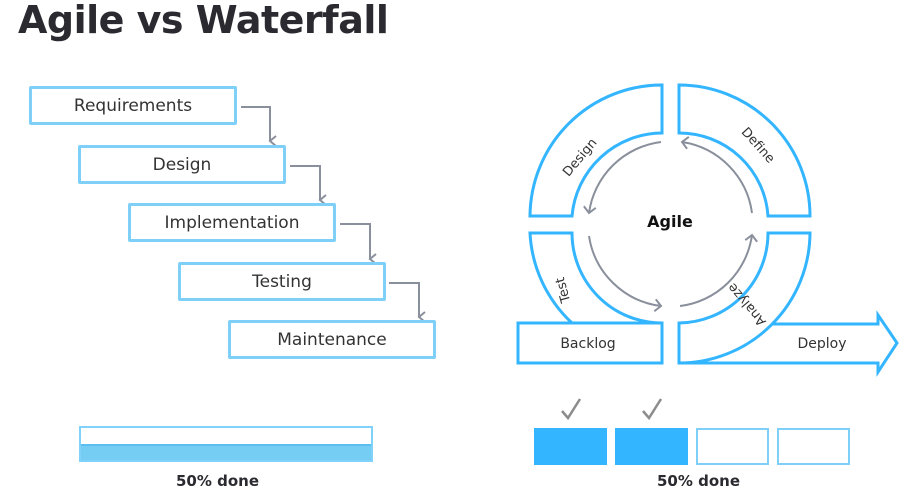 This screenshot has width=917, height=500. What do you see at coordinates (744, 150) in the screenshot?
I see `agile-segment-define` at bounding box center [744, 150].